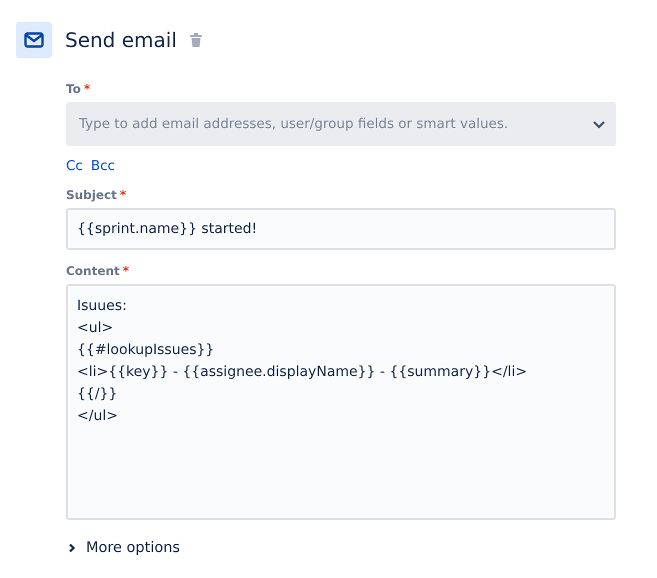 The image size is (657, 578). What do you see at coordinates (91, 195) in the screenshot?
I see `field-label: Subject` at bounding box center [91, 195].